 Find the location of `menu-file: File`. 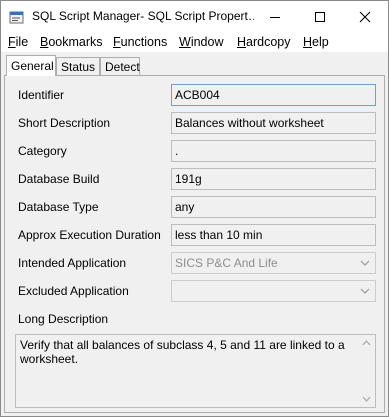

menu-file: File is located at coordinates (18, 42).